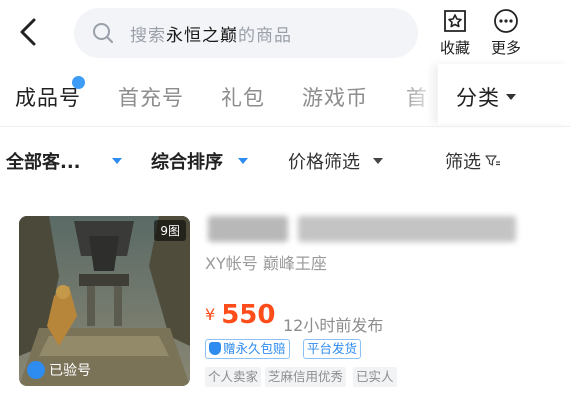 This screenshot has width=571, height=401. I want to click on compensation-tag: 赠永久包赔, so click(247, 349).